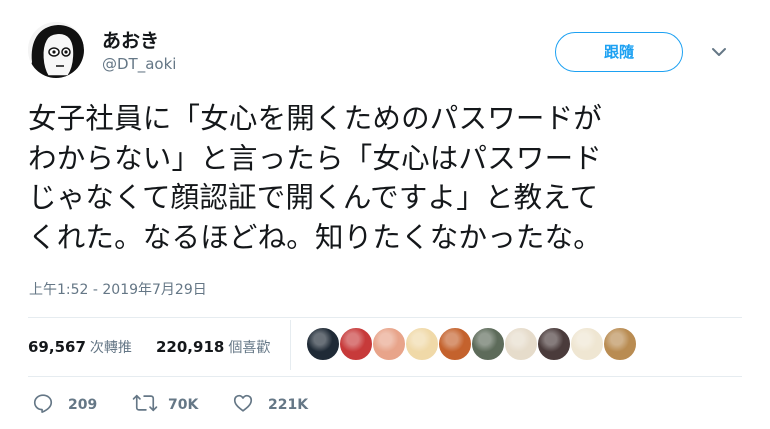 The height and width of the screenshot is (429, 770). I want to click on retweet-stat-count: 69,567, so click(57, 347).